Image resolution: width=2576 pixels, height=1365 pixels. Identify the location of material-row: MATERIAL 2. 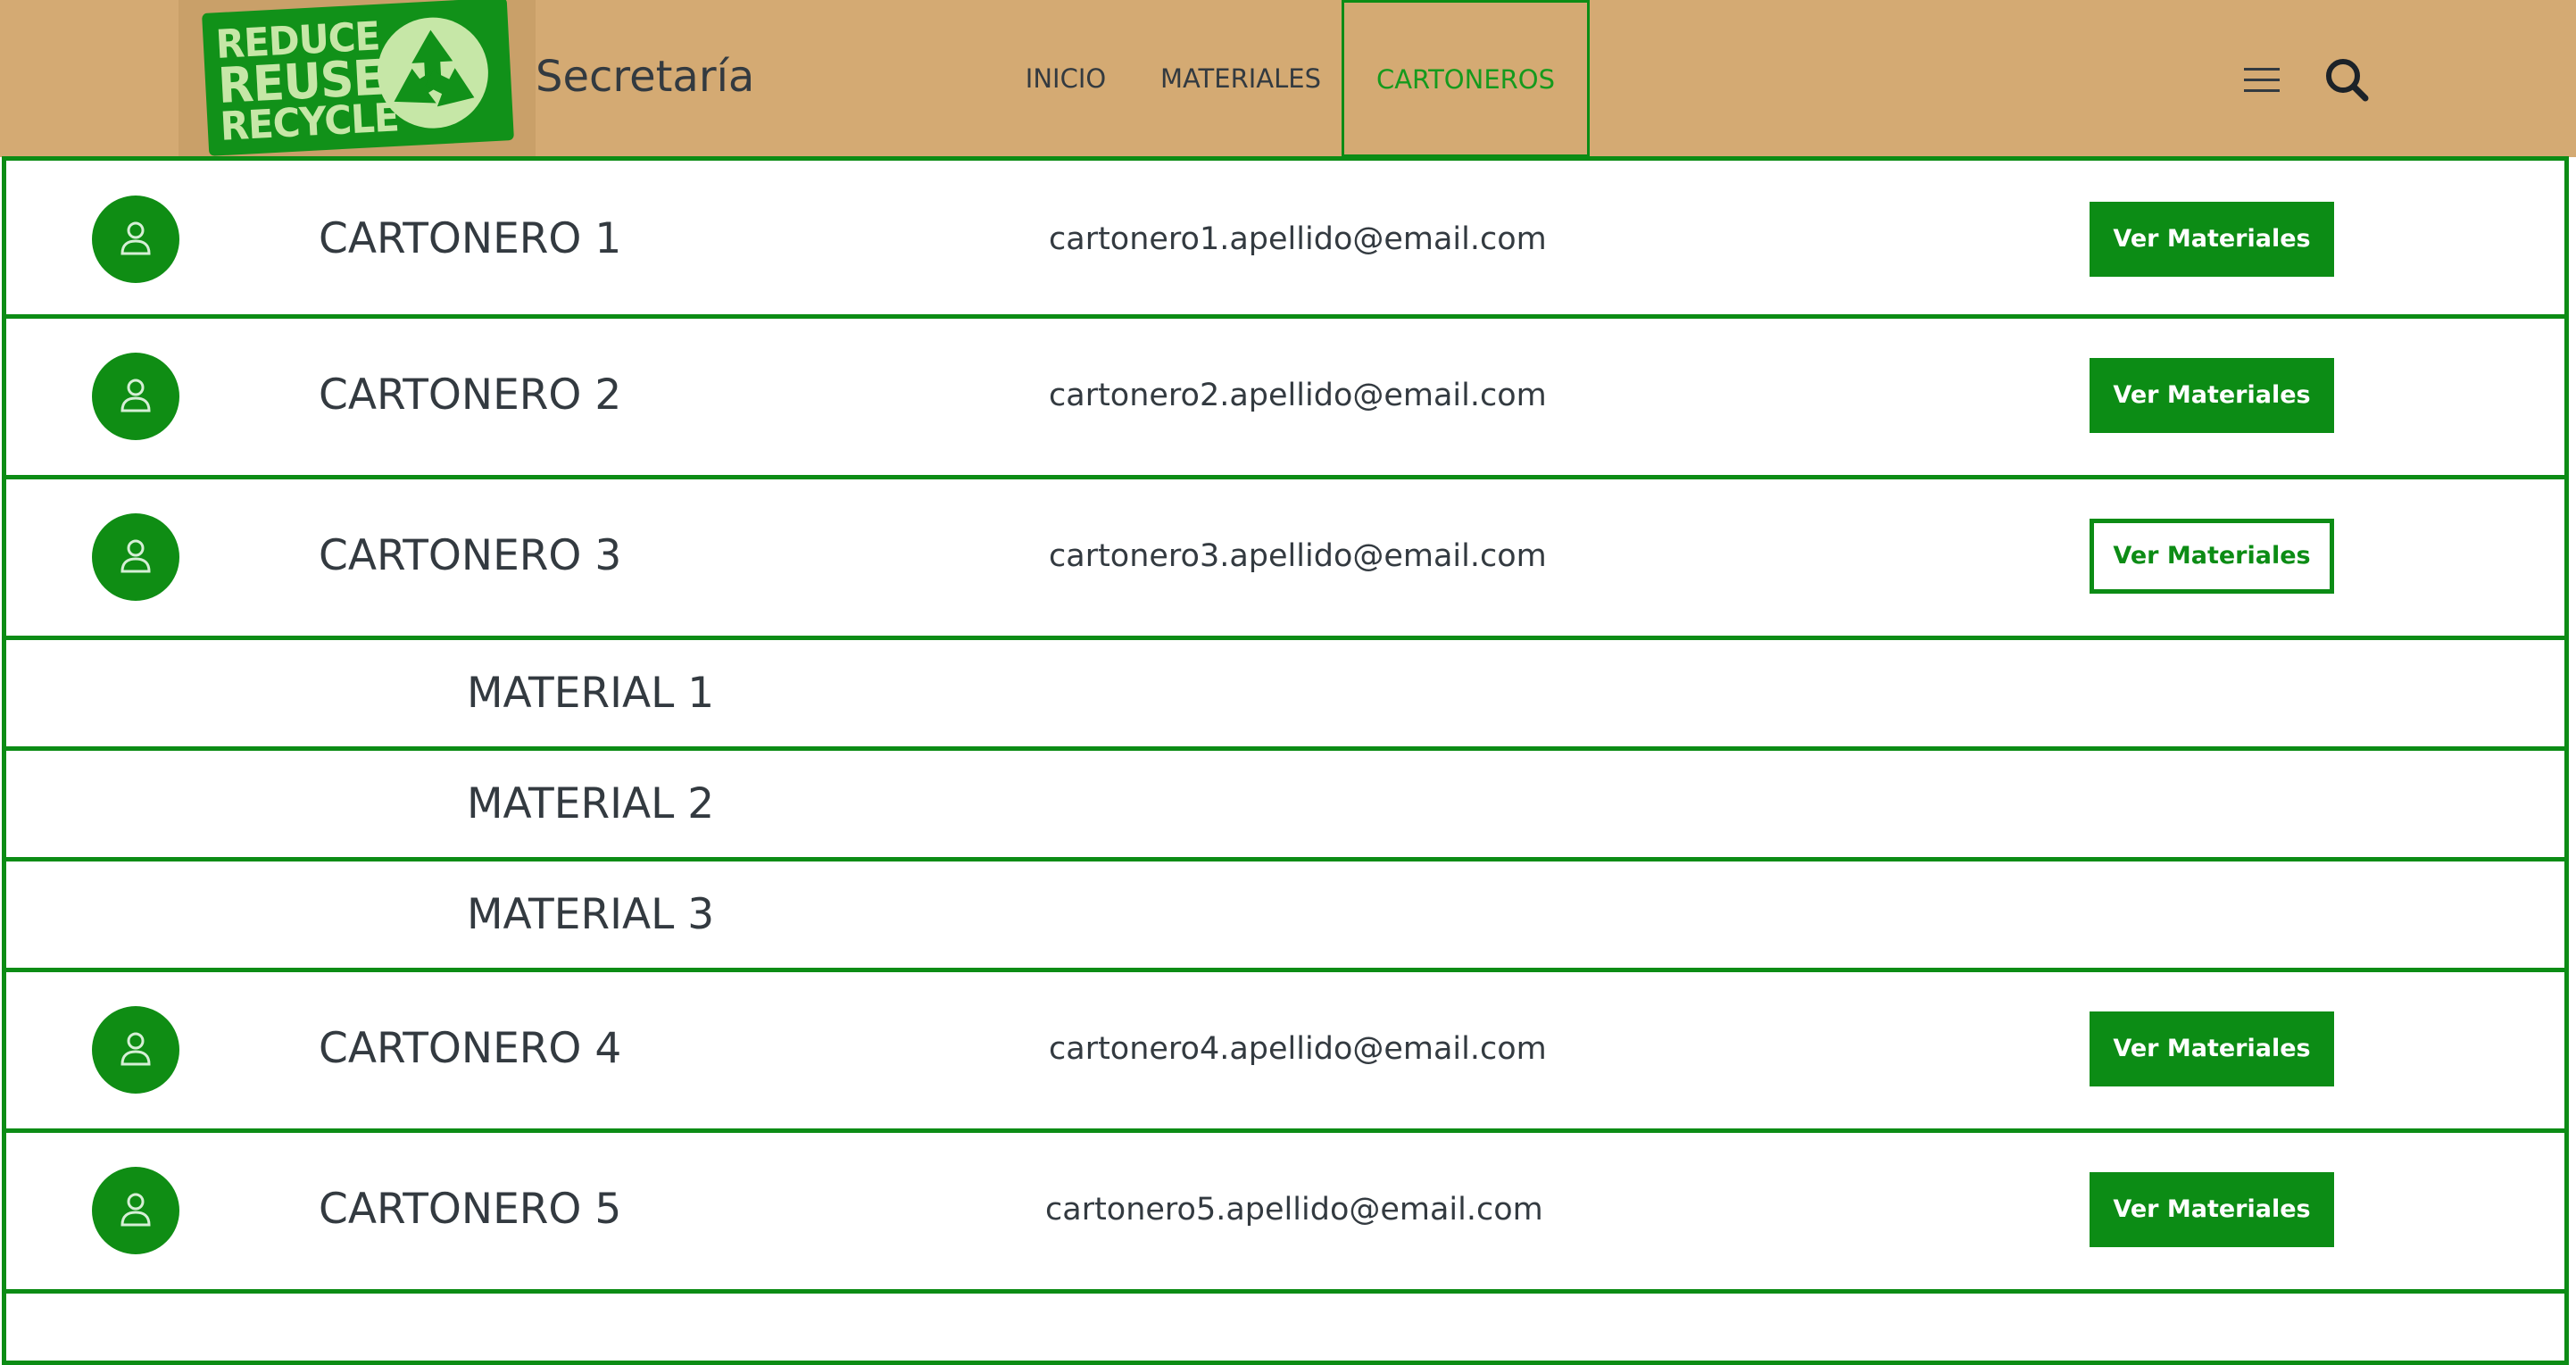
(1285, 806).